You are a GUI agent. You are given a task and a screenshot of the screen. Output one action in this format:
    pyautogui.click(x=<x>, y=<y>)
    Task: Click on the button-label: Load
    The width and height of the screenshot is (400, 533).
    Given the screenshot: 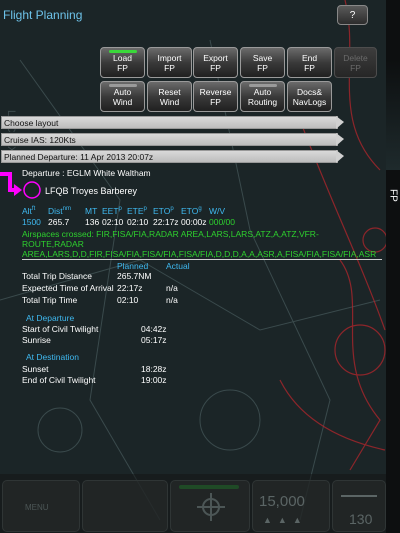 What is the action you would take?
    pyautogui.click(x=122, y=57)
    